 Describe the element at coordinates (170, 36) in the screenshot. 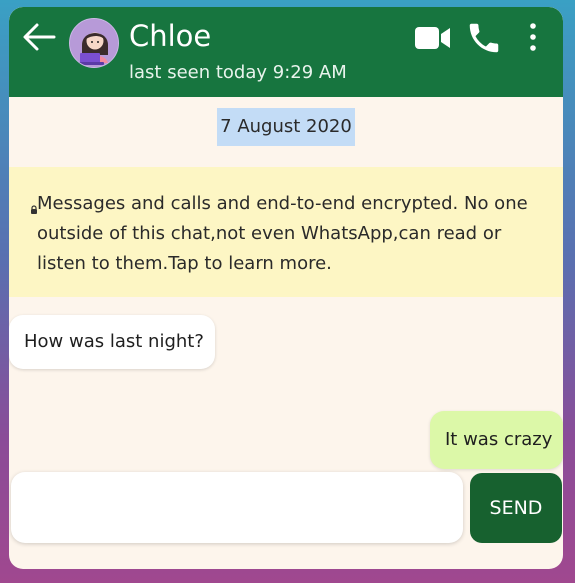

I see `contact-name: Chloe` at that location.